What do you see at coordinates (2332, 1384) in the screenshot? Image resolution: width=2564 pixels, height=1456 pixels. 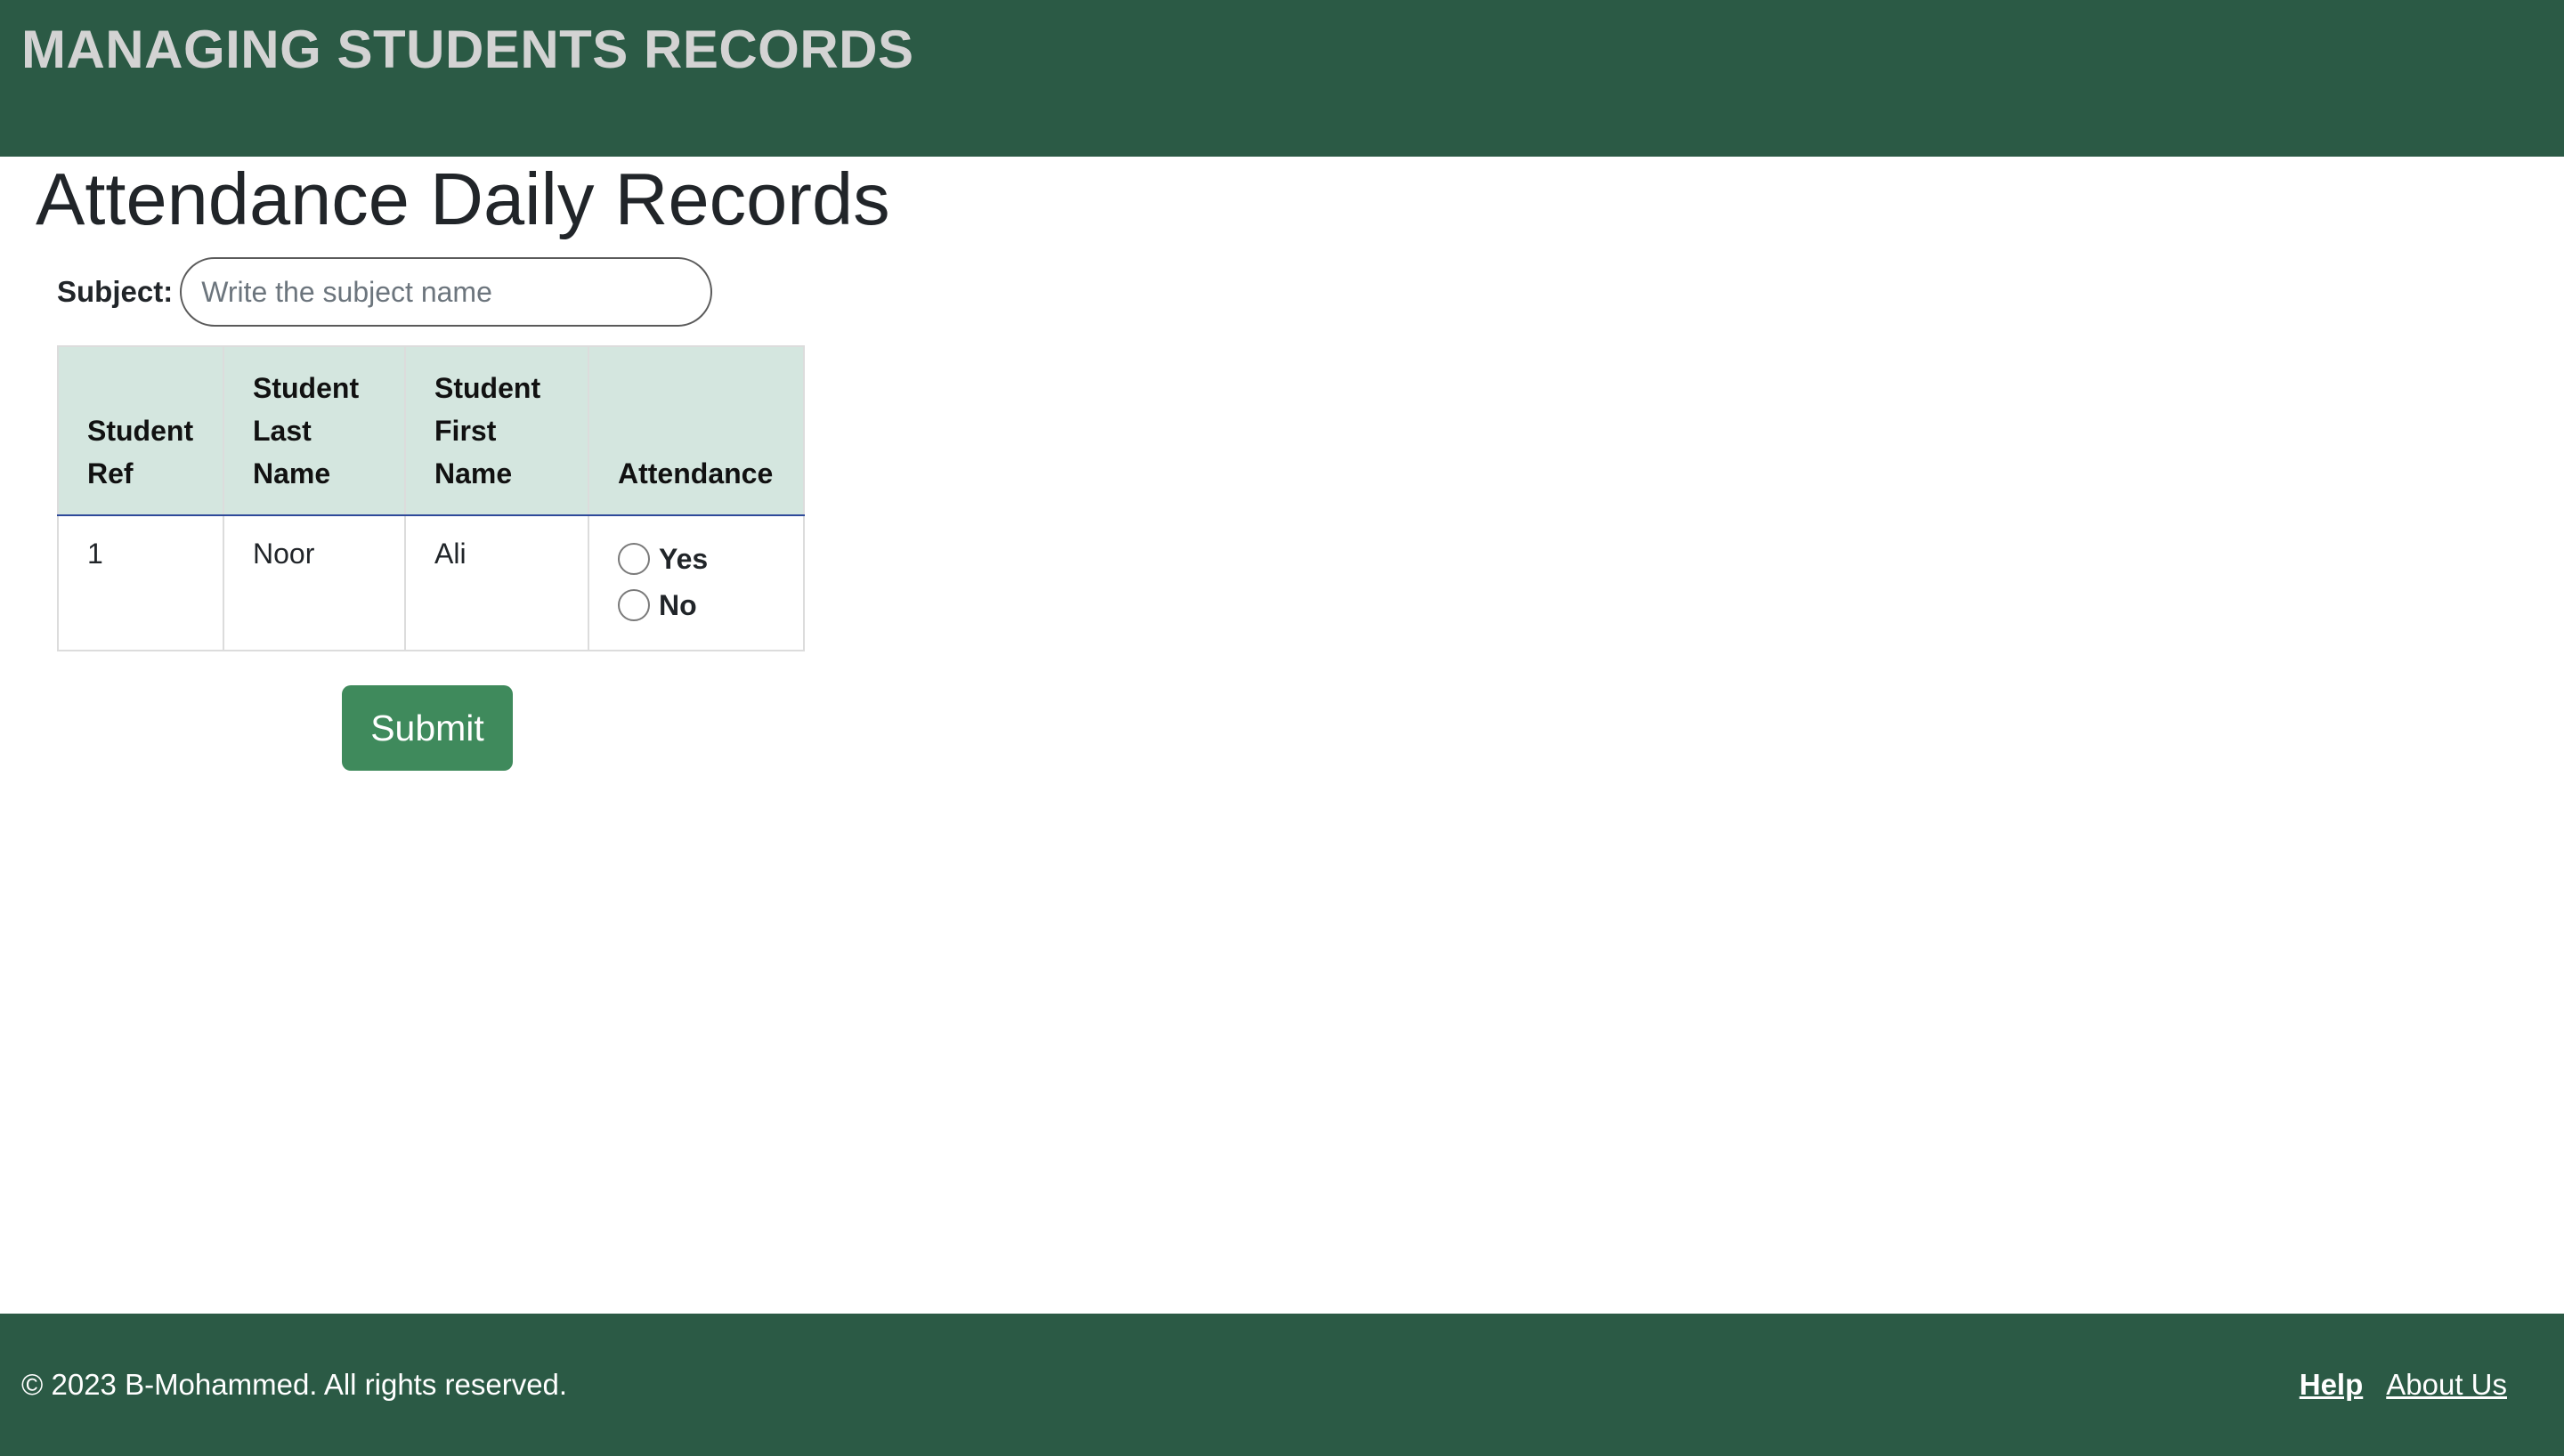 I see `help-link: Help` at bounding box center [2332, 1384].